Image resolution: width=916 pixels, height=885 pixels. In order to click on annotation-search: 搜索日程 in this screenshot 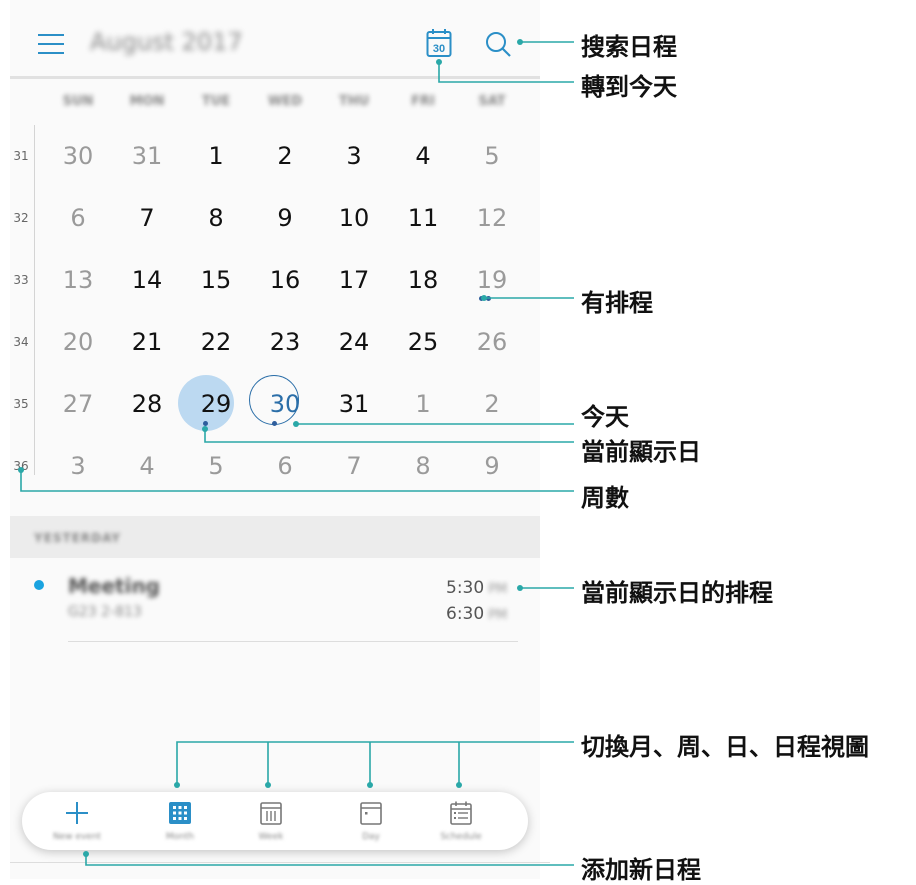, I will do `click(629, 47)`.